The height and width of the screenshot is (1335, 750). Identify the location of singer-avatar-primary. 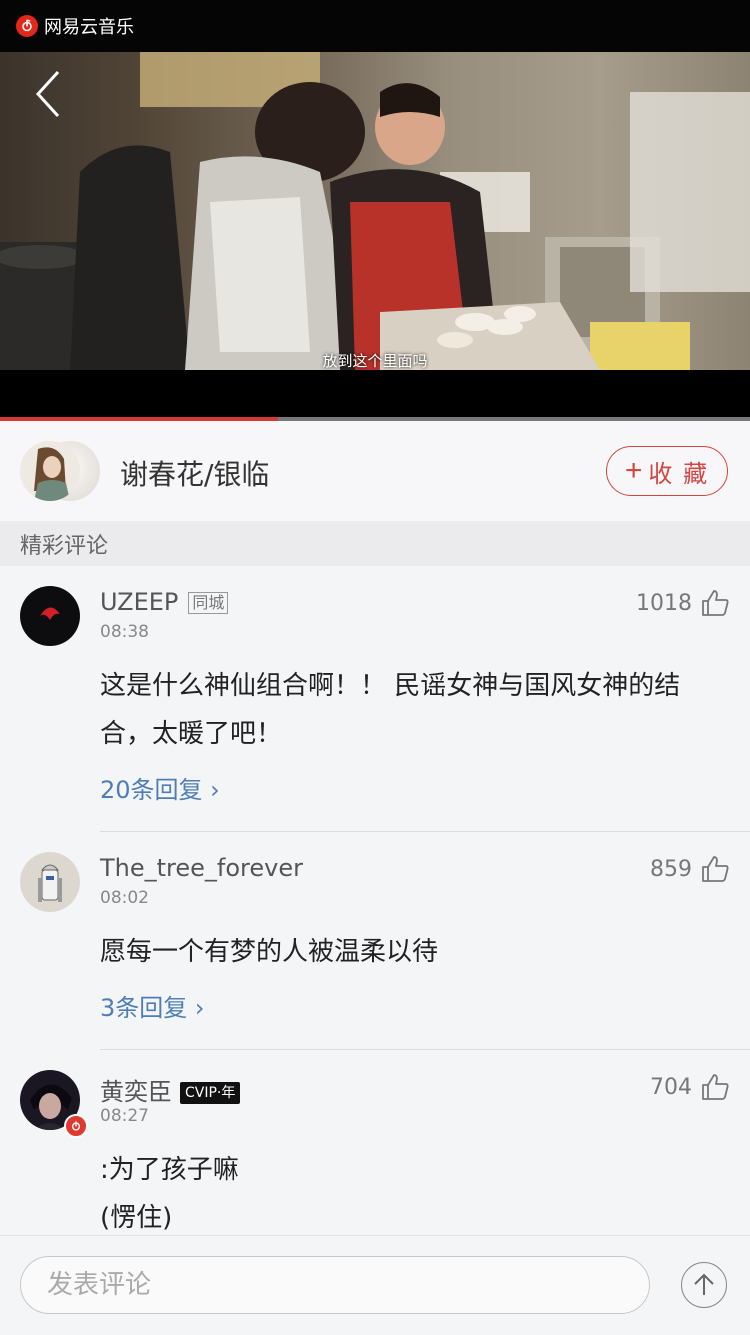
(50, 471).